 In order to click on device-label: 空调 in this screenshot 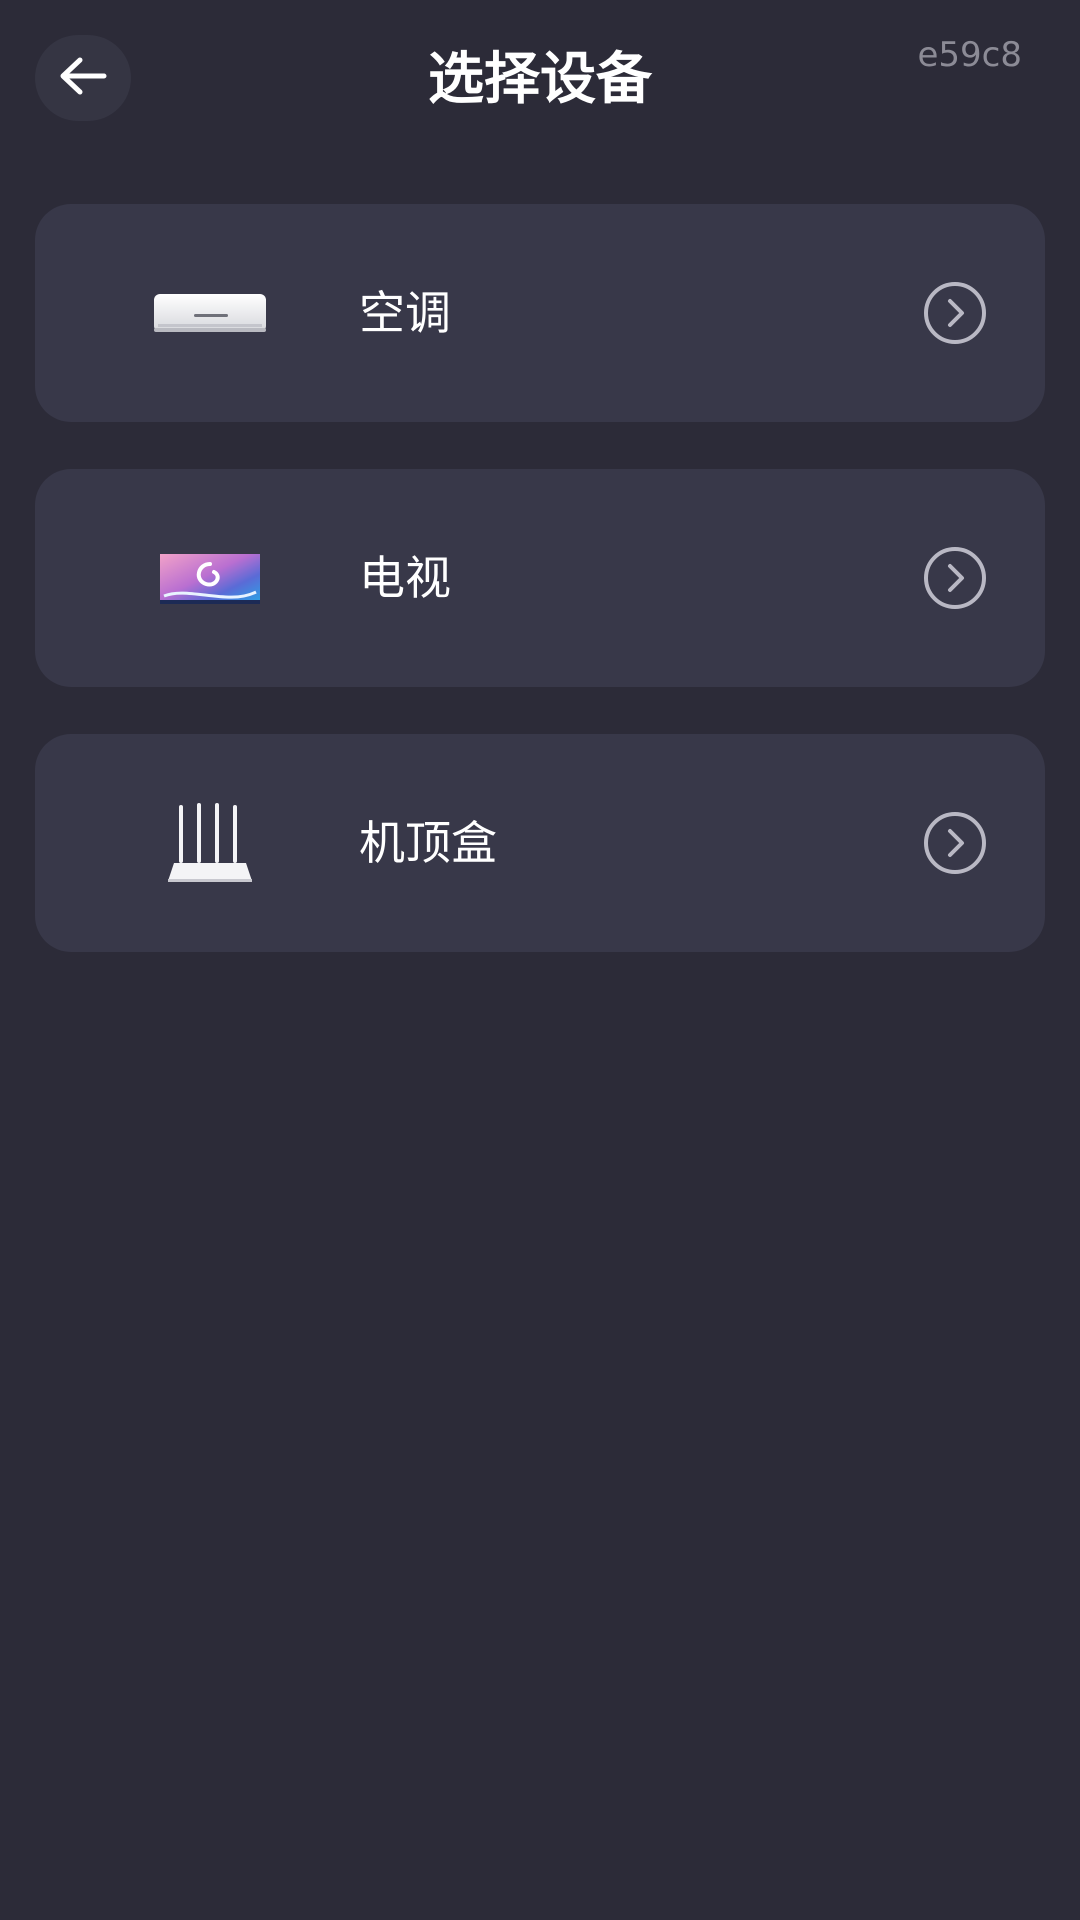, I will do `click(405, 313)`.